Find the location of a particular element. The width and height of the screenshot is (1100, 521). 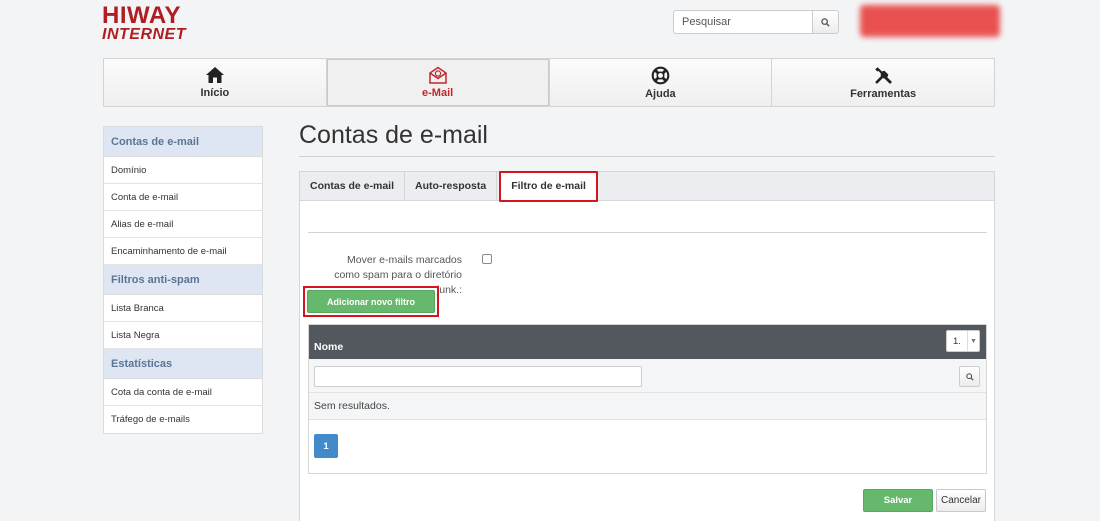

header-search is located at coordinates (756, 22).